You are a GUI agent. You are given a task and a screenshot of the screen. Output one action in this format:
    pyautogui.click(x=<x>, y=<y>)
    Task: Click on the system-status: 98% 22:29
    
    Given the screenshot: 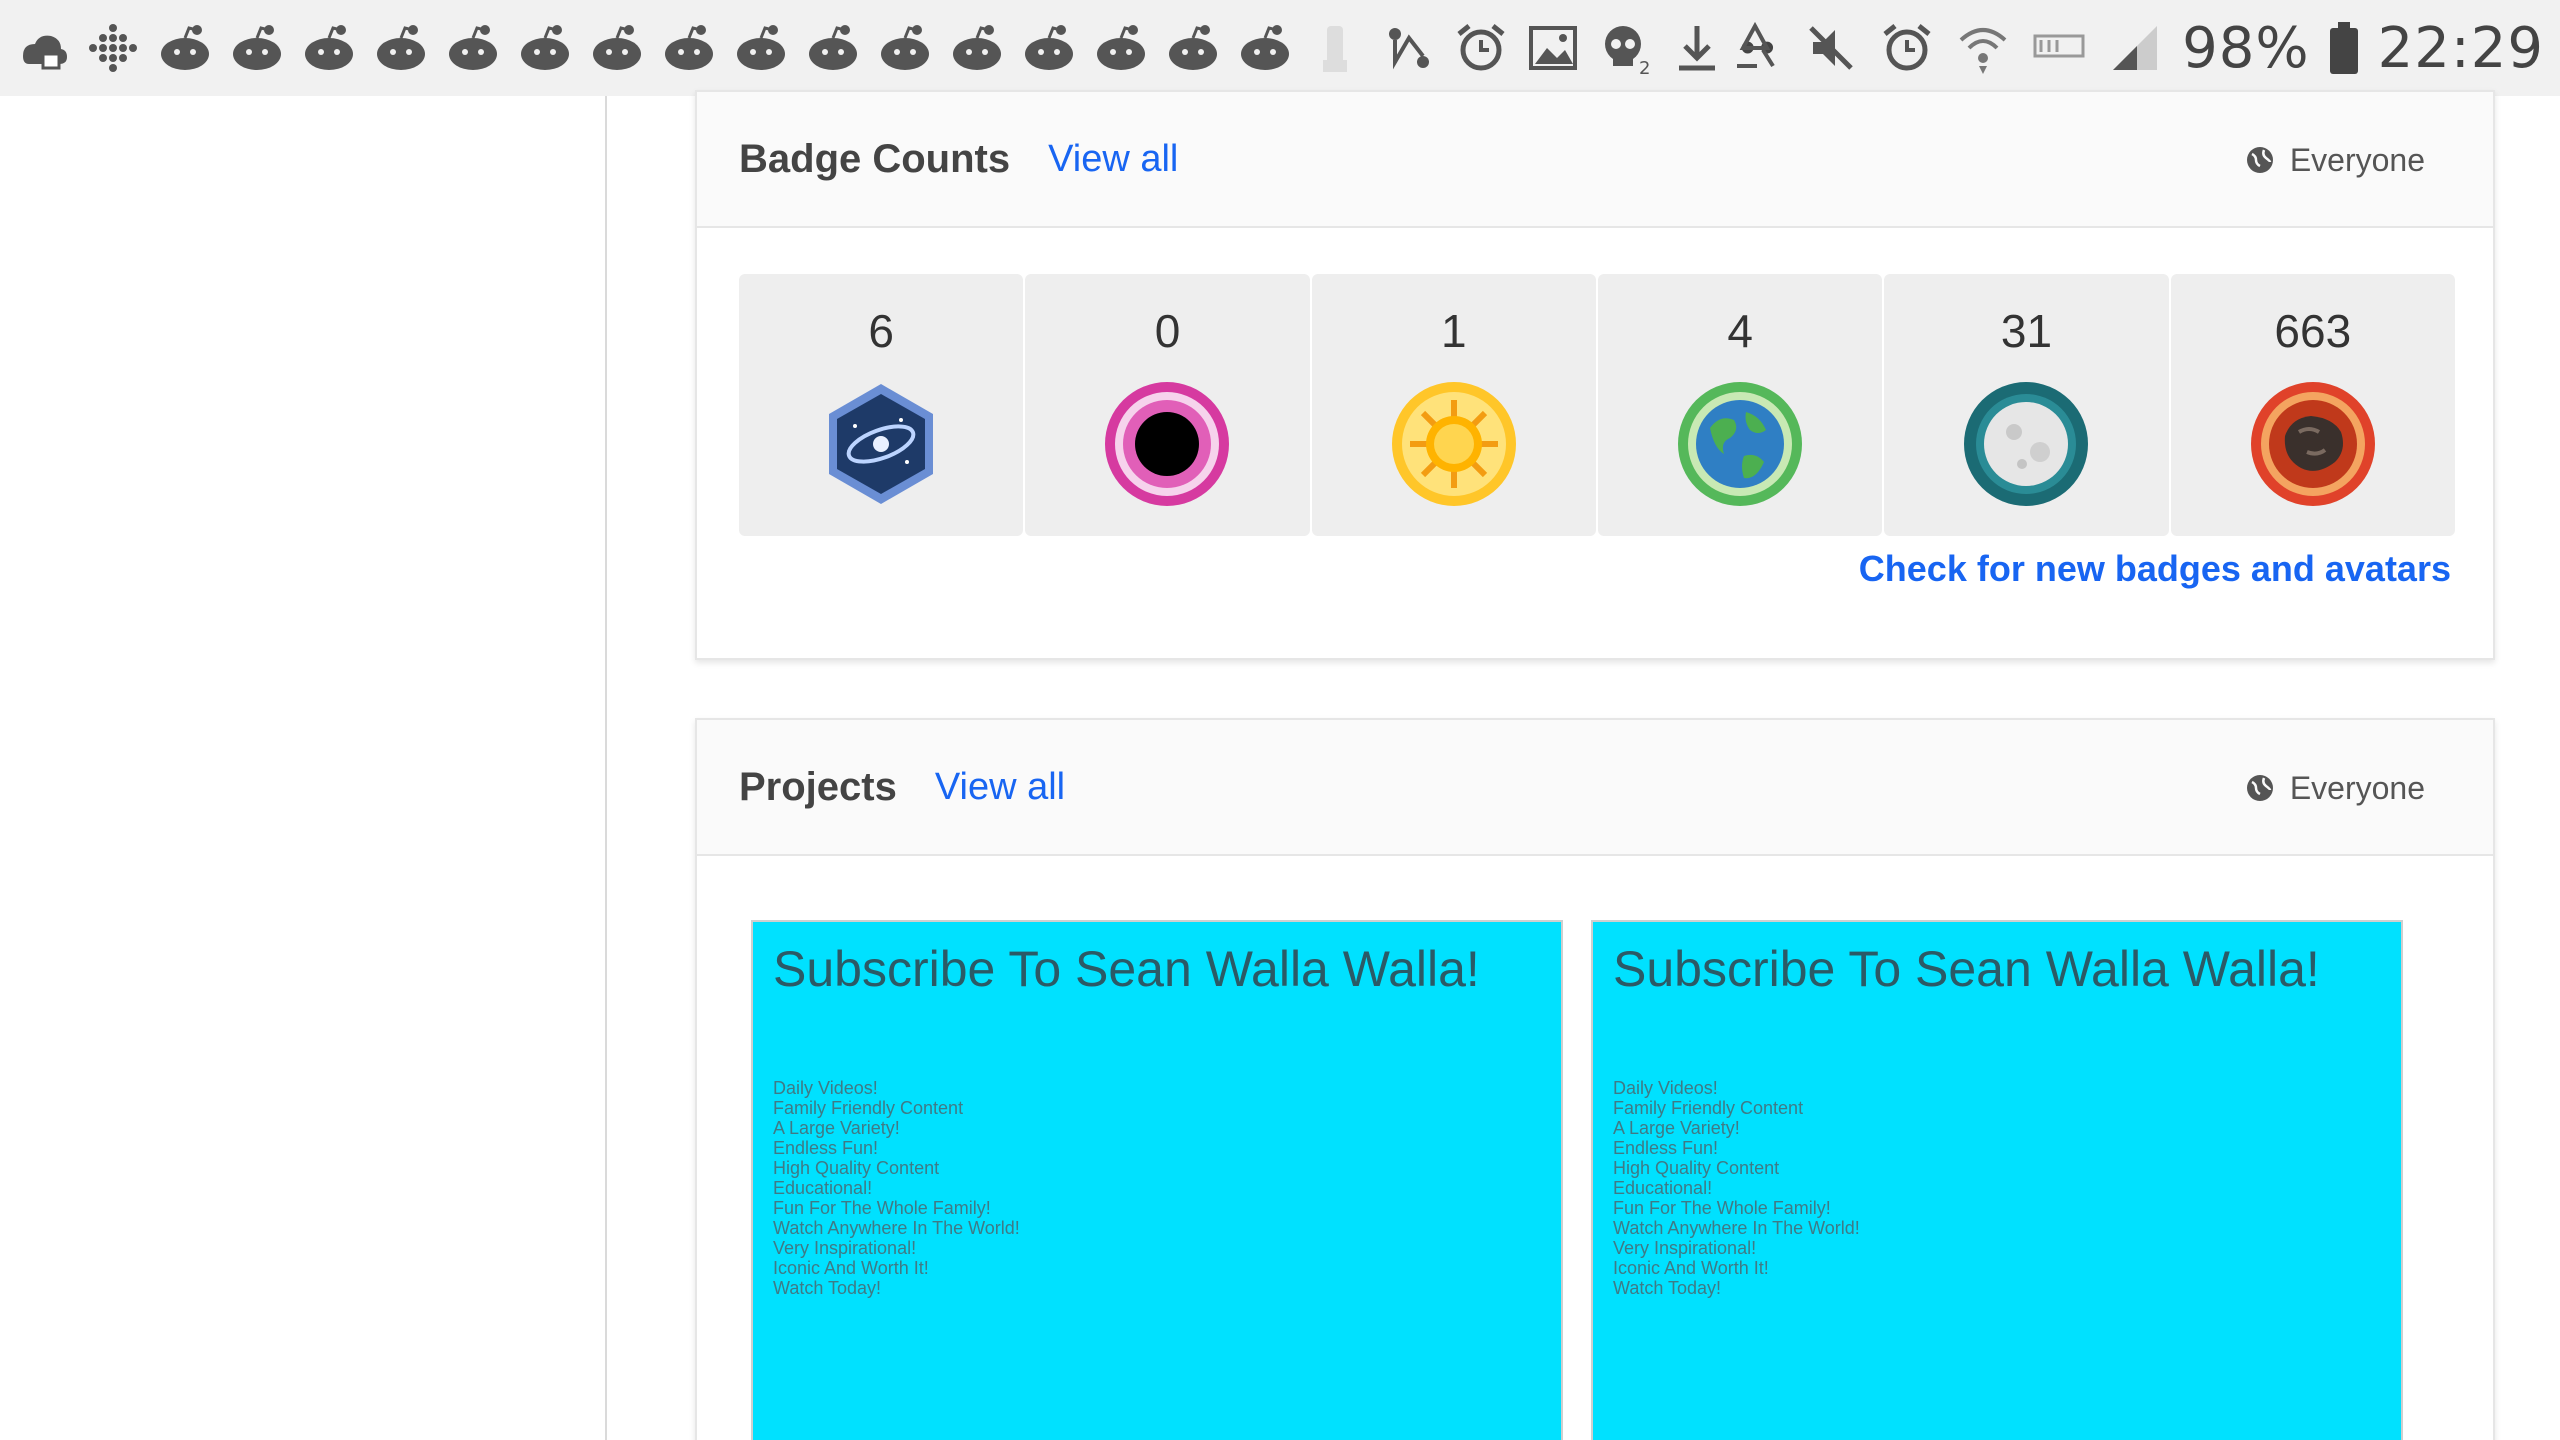 What is the action you would take?
    pyautogui.click(x=2135, y=48)
    